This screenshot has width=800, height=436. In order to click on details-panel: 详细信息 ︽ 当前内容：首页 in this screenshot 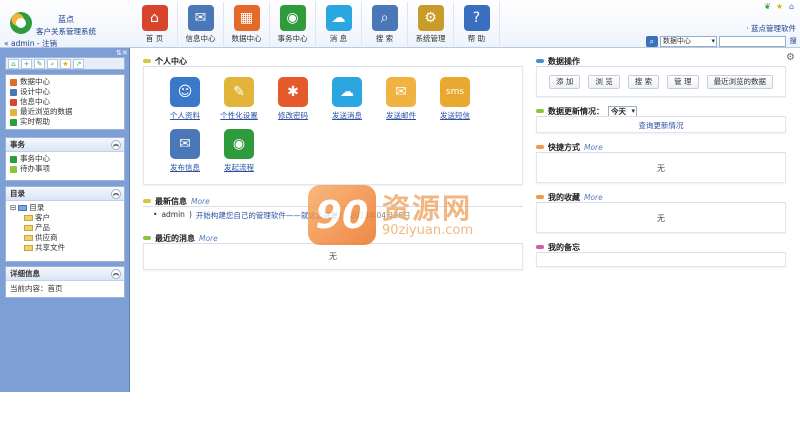, I will do `click(65, 282)`.